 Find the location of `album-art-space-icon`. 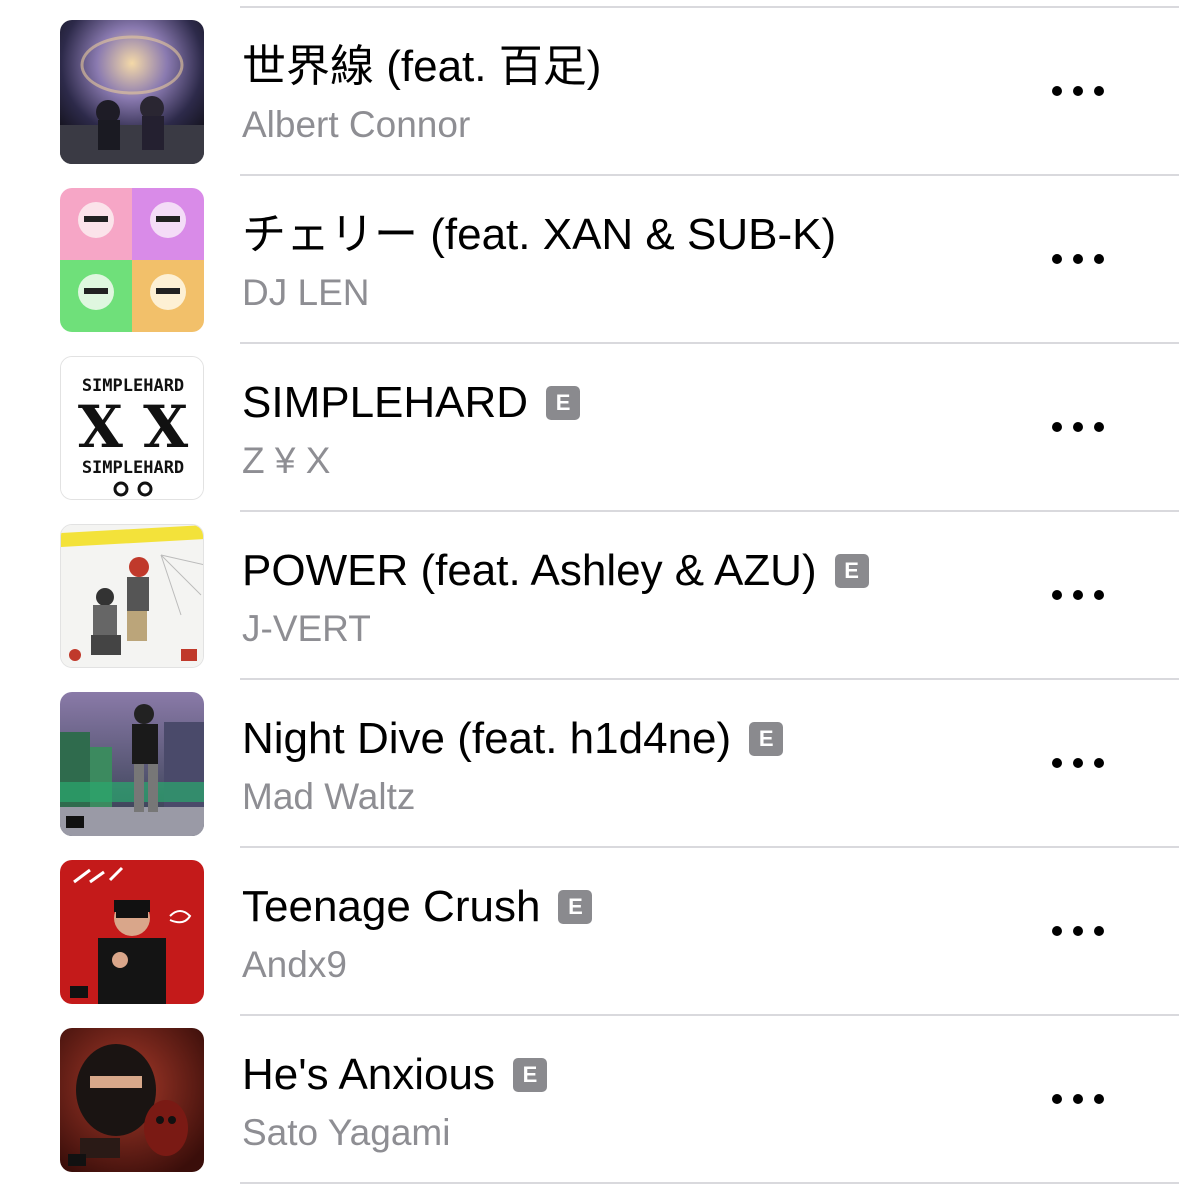

album-art-space-icon is located at coordinates (132, 92).